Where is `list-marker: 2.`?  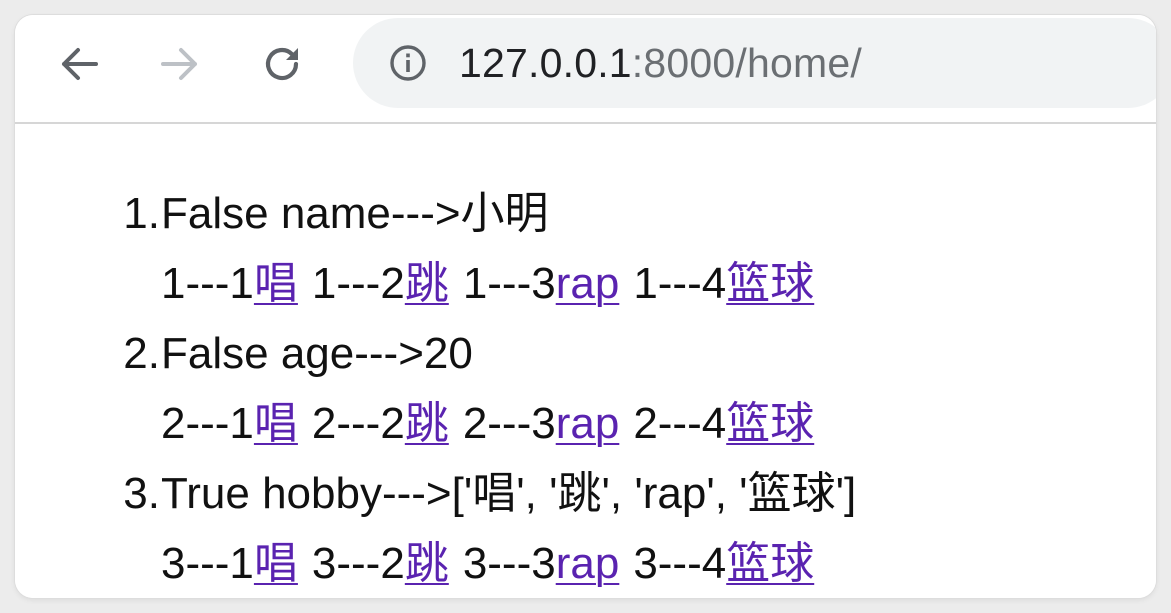
list-marker: 2. is located at coordinates (141, 353).